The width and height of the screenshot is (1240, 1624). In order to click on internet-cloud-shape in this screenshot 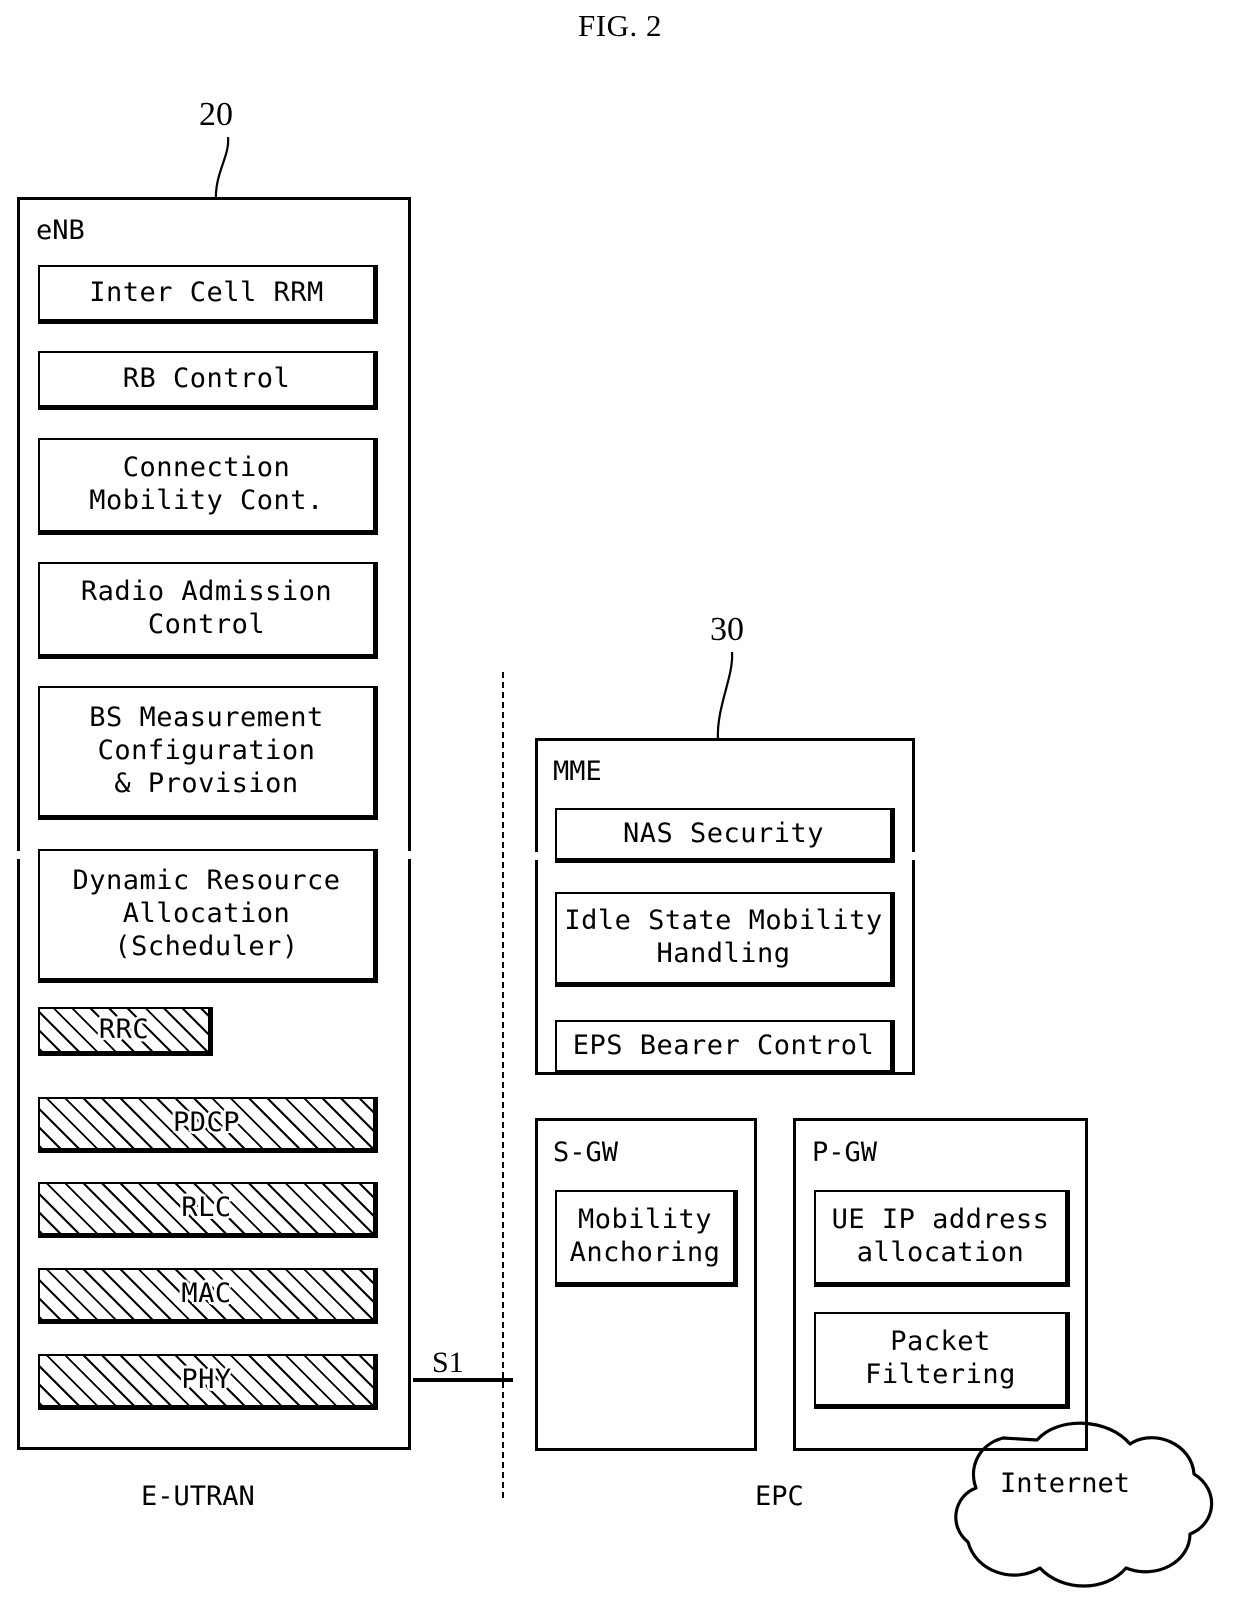, I will do `click(1084, 1504)`.